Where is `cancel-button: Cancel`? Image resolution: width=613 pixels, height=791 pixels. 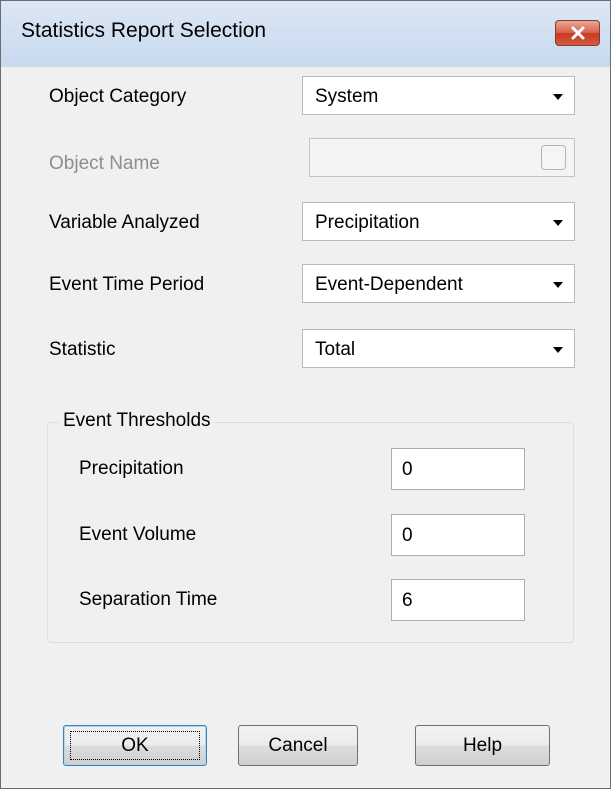 cancel-button: Cancel is located at coordinates (298, 745).